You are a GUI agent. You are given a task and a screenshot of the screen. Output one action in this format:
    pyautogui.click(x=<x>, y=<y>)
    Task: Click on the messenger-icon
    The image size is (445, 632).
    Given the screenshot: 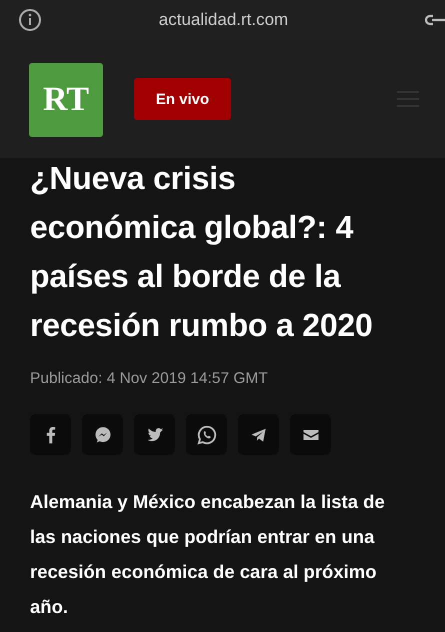 What is the action you would take?
    pyautogui.click(x=102, y=434)
    